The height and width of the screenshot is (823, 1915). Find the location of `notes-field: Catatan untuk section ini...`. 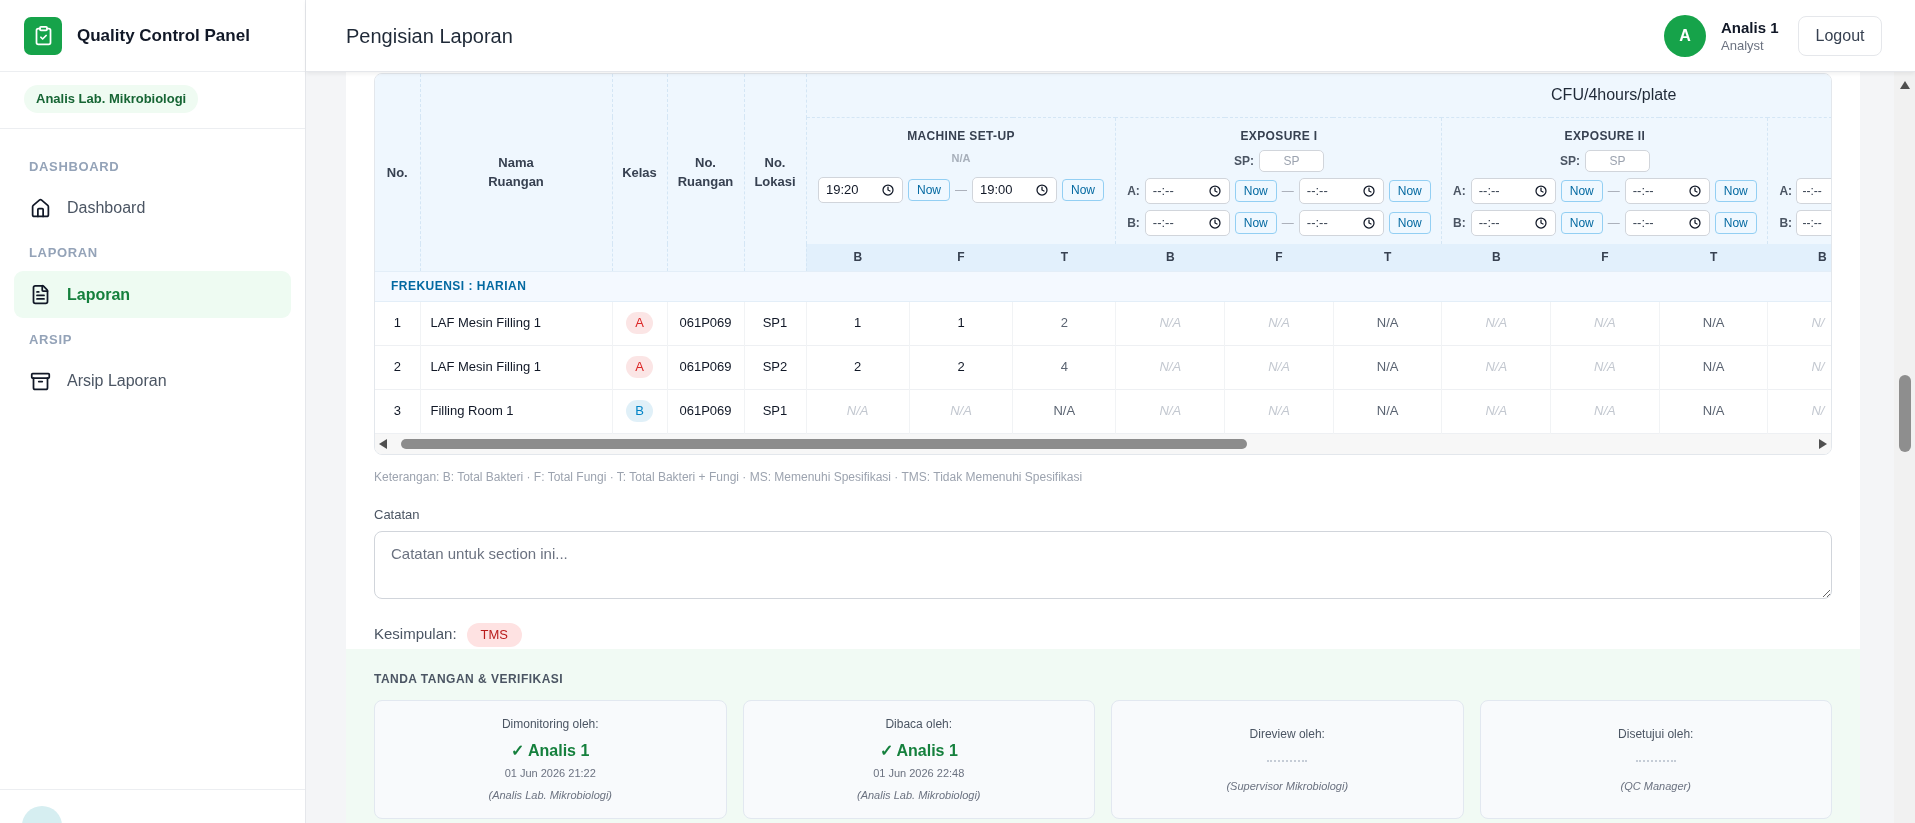

notes-field: Catatan untuk section ini... is located at coordinates (1103, 564).